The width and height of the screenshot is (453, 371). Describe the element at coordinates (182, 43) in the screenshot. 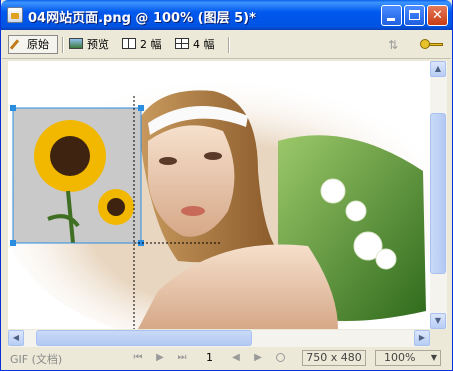

I see `four-panel-icon` at that location.